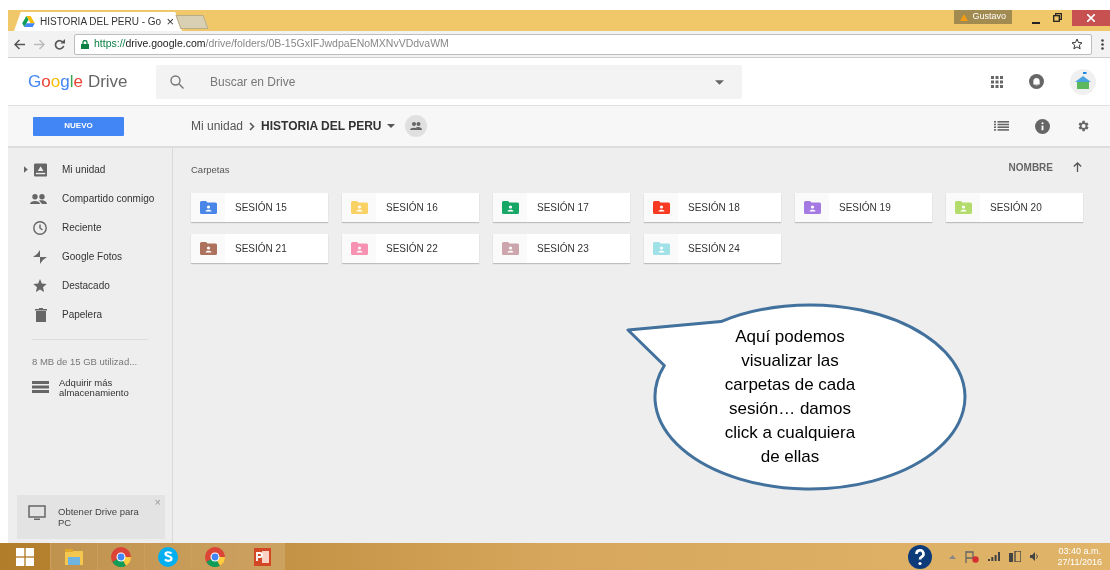  Describe the element at coordinates (40, 256) in the screenshot. I see `pinwheel-icon` at that location.